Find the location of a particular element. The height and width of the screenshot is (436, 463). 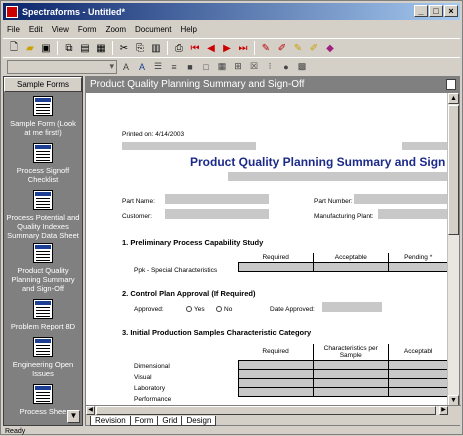

mfg-plant-field is located at coordinates (413, 214).